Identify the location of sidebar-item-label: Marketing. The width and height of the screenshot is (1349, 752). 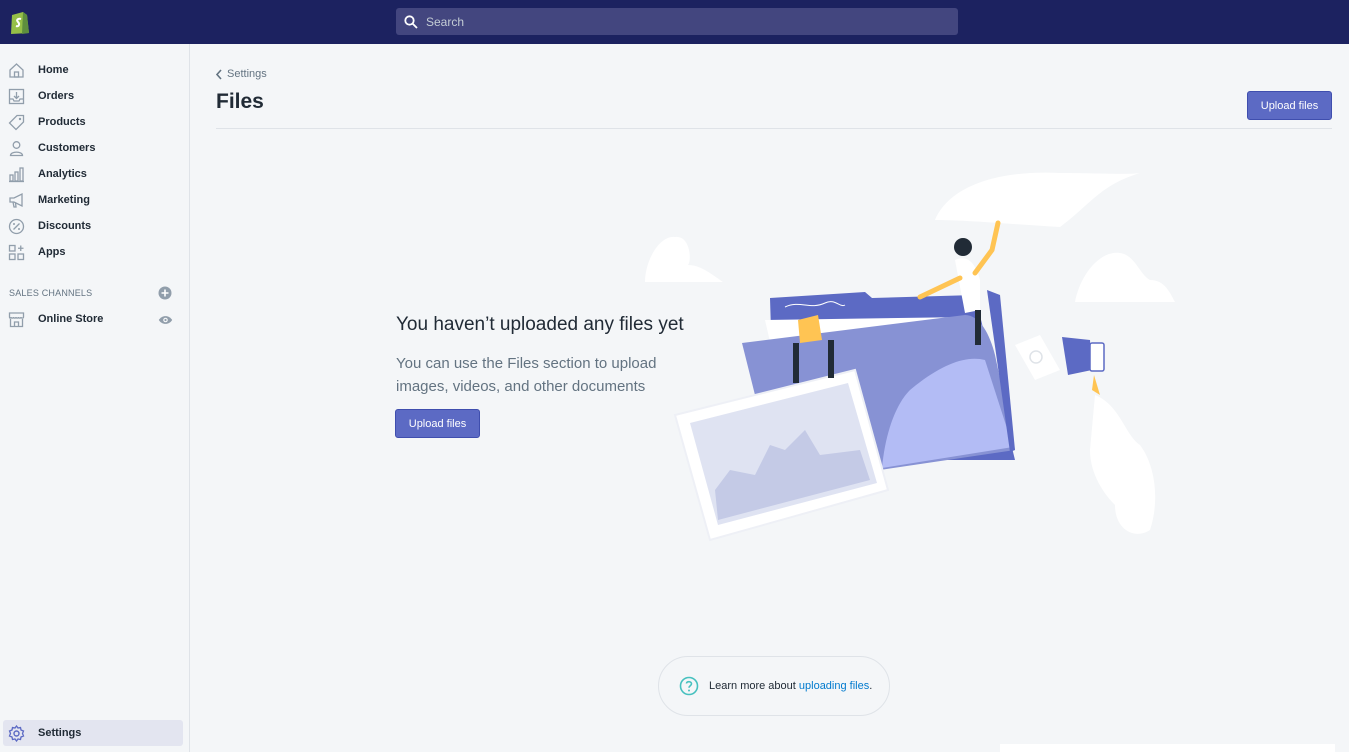
(64, 200).